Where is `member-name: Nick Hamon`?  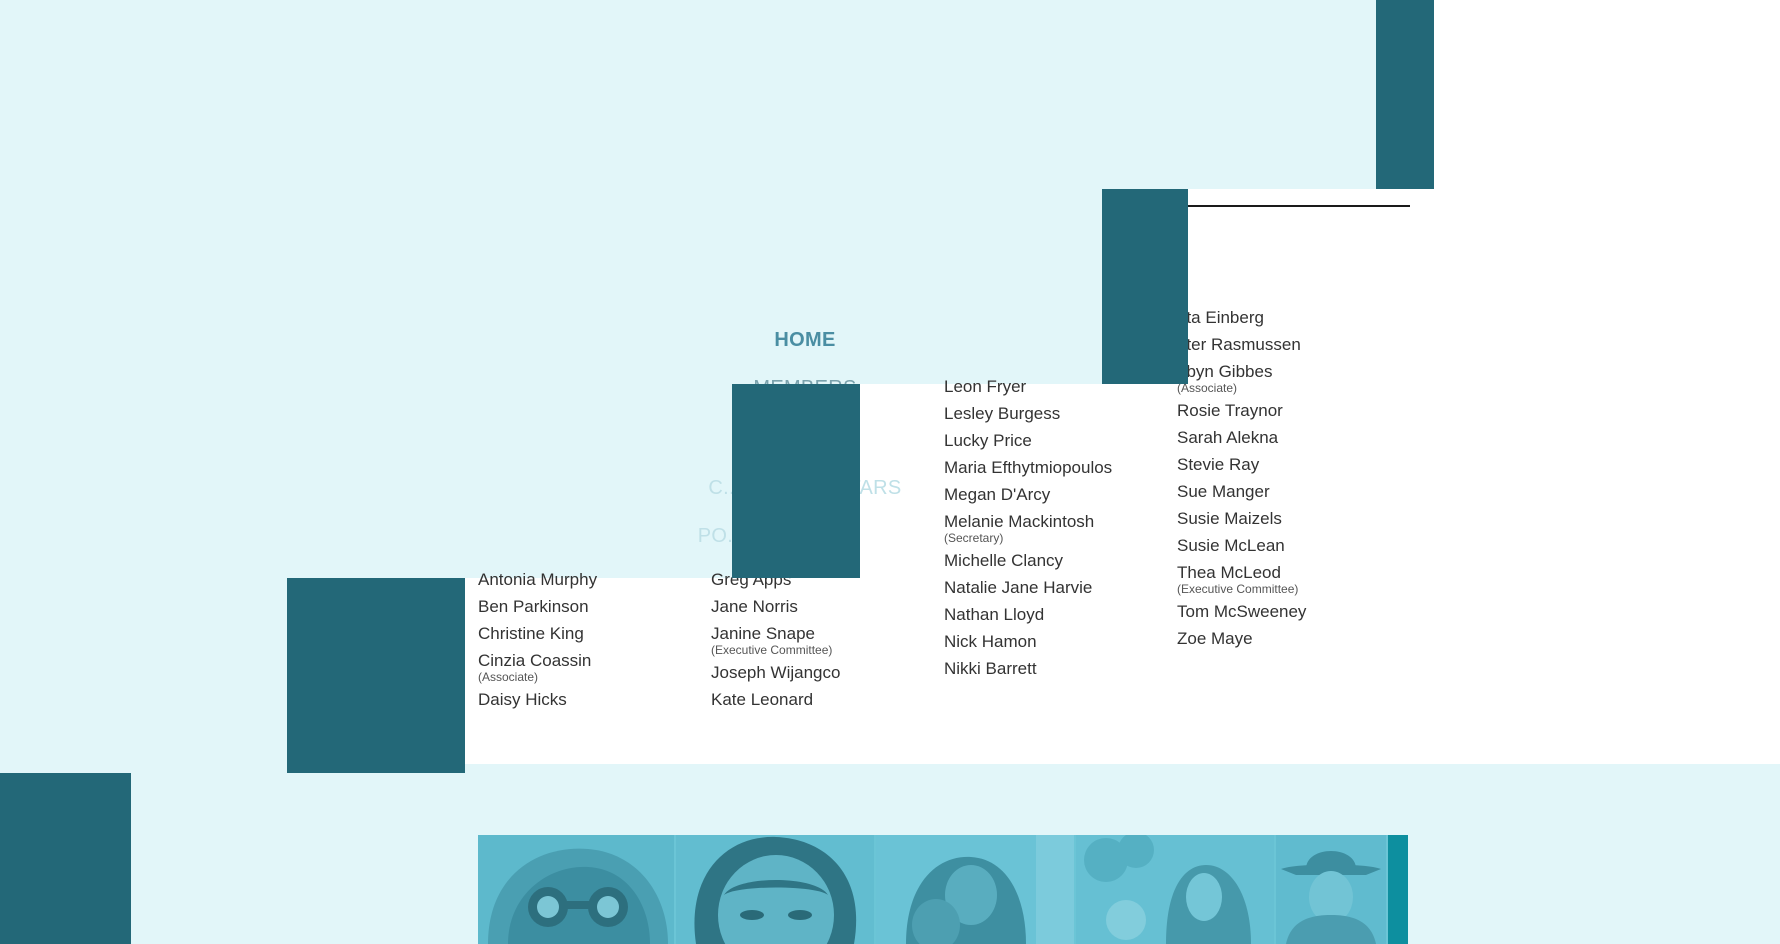
member-name: Nick Hamon is located at coordinates (1028, 641).